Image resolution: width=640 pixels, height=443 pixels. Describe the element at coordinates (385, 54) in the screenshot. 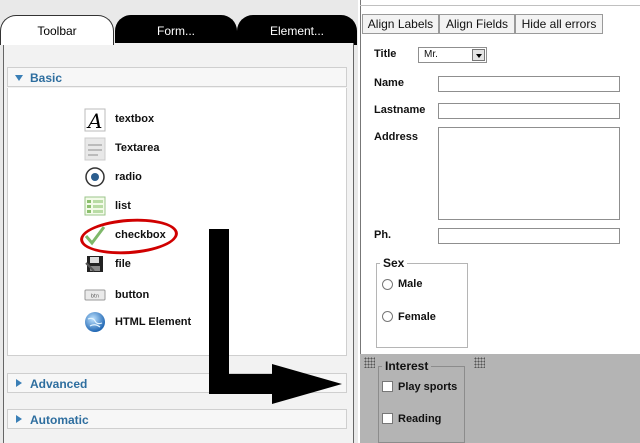

I see `title-label: Title` at that location.